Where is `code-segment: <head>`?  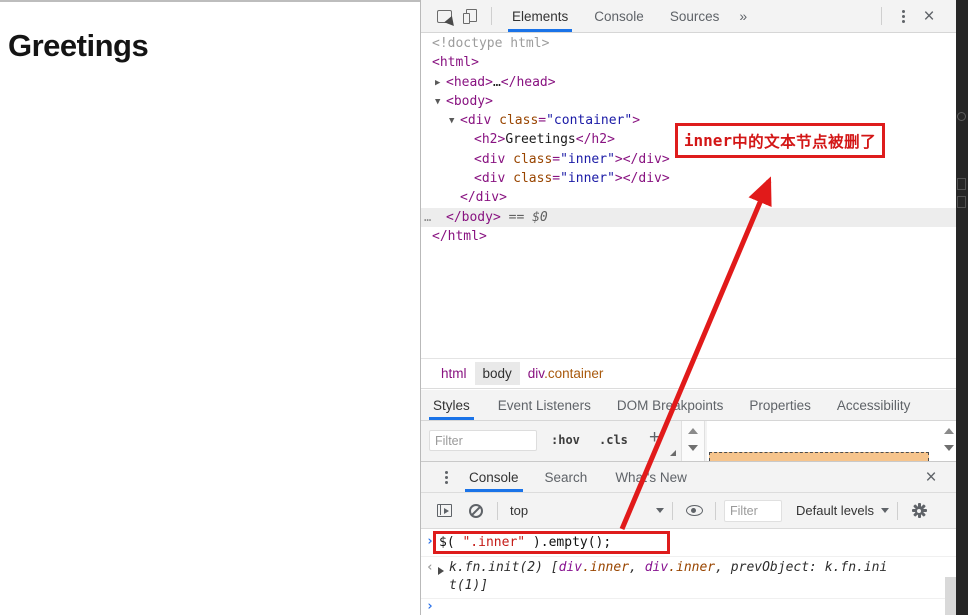 code-segment: <head> is located at coordinates (469, 82).